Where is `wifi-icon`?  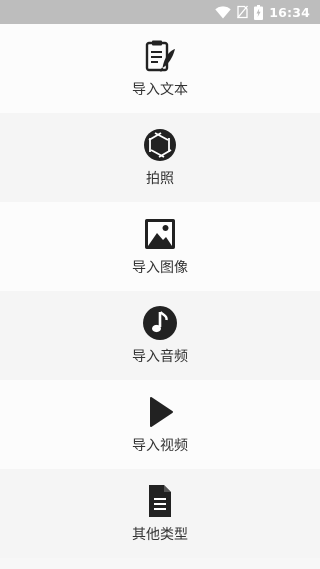
wifi-icon is located at coordinates (223, 12).